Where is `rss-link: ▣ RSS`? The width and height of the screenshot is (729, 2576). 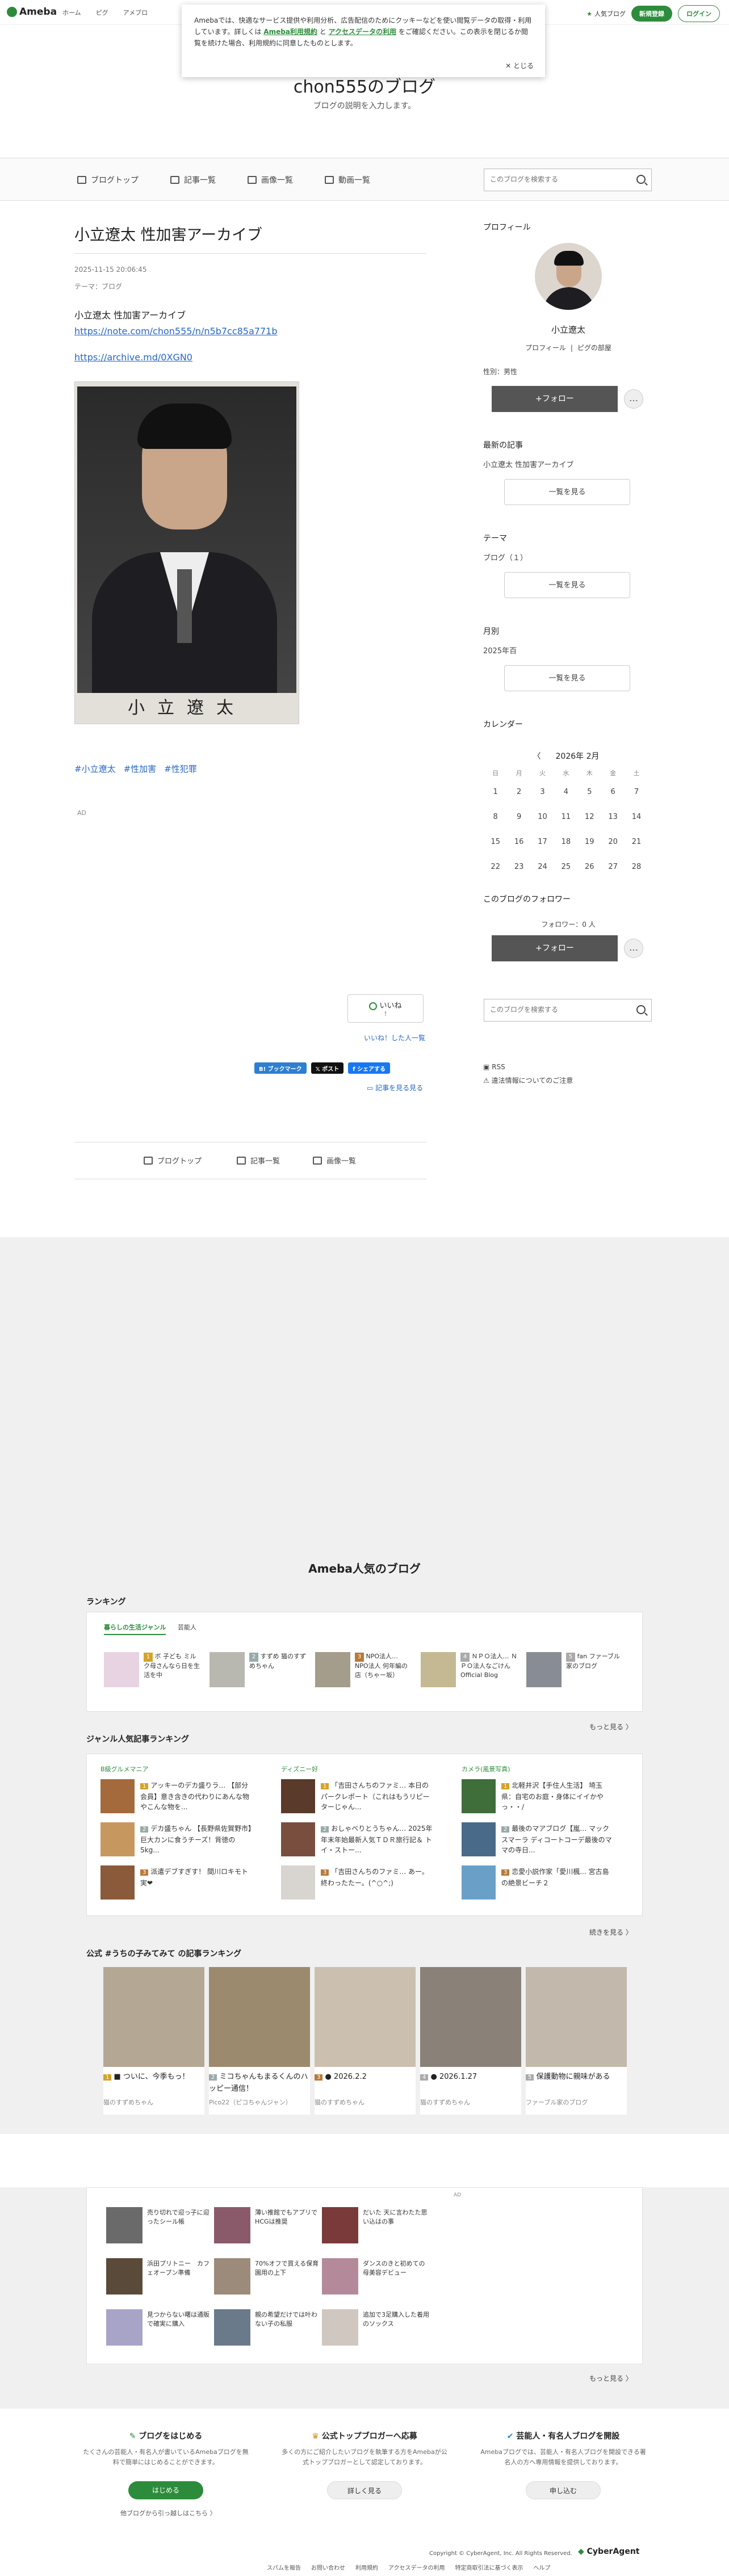 rss-link: ▣ RSS is located at coordinates (528, 1067).